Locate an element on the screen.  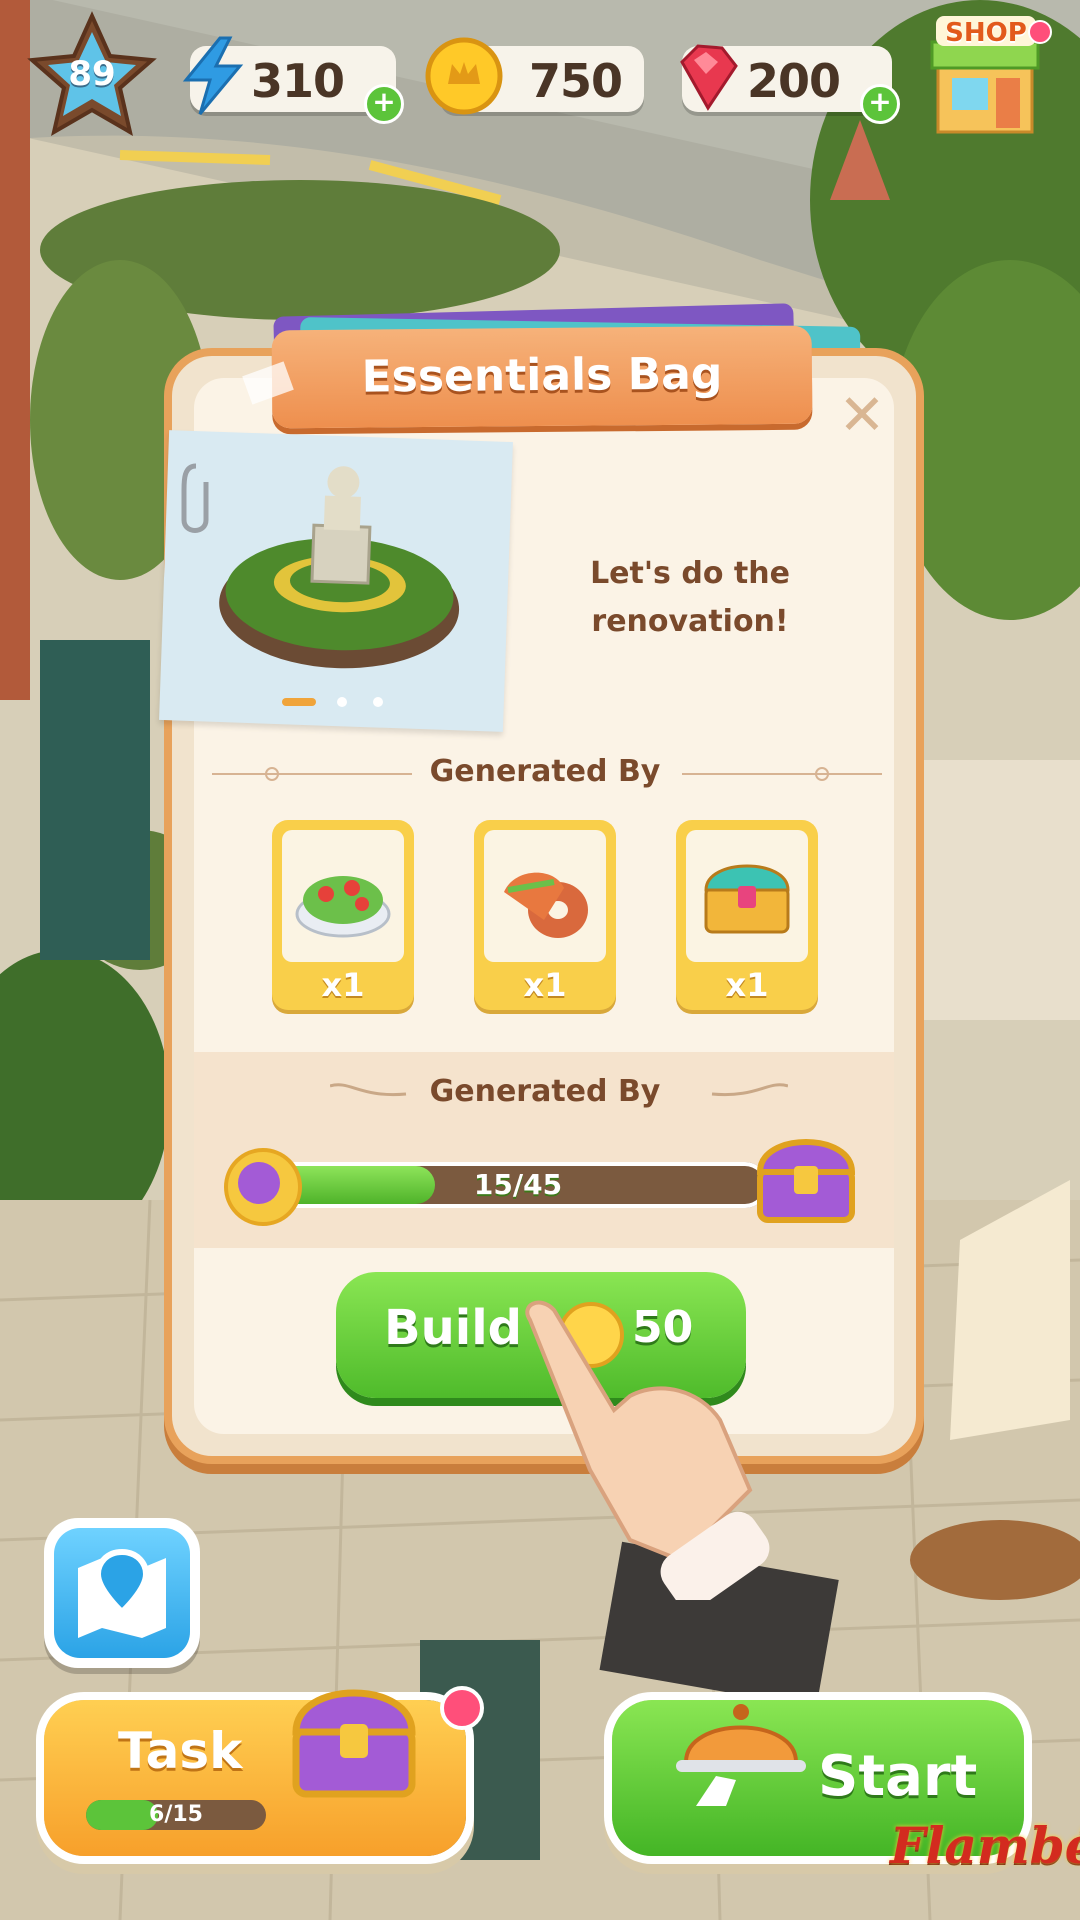
energy-counter: 310 + is located at coordinates (293, 80).